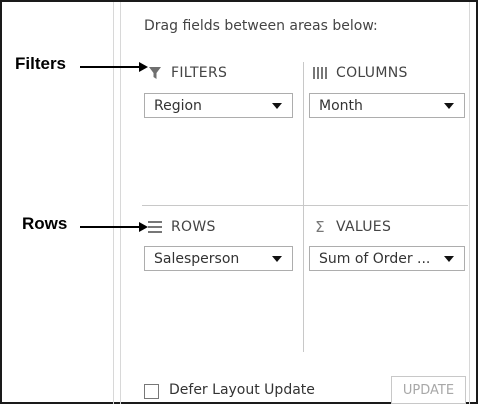 The width and height of the screenshot is (478, 404). I want to click on rows-area-title: ROWS, so click(181, 227).